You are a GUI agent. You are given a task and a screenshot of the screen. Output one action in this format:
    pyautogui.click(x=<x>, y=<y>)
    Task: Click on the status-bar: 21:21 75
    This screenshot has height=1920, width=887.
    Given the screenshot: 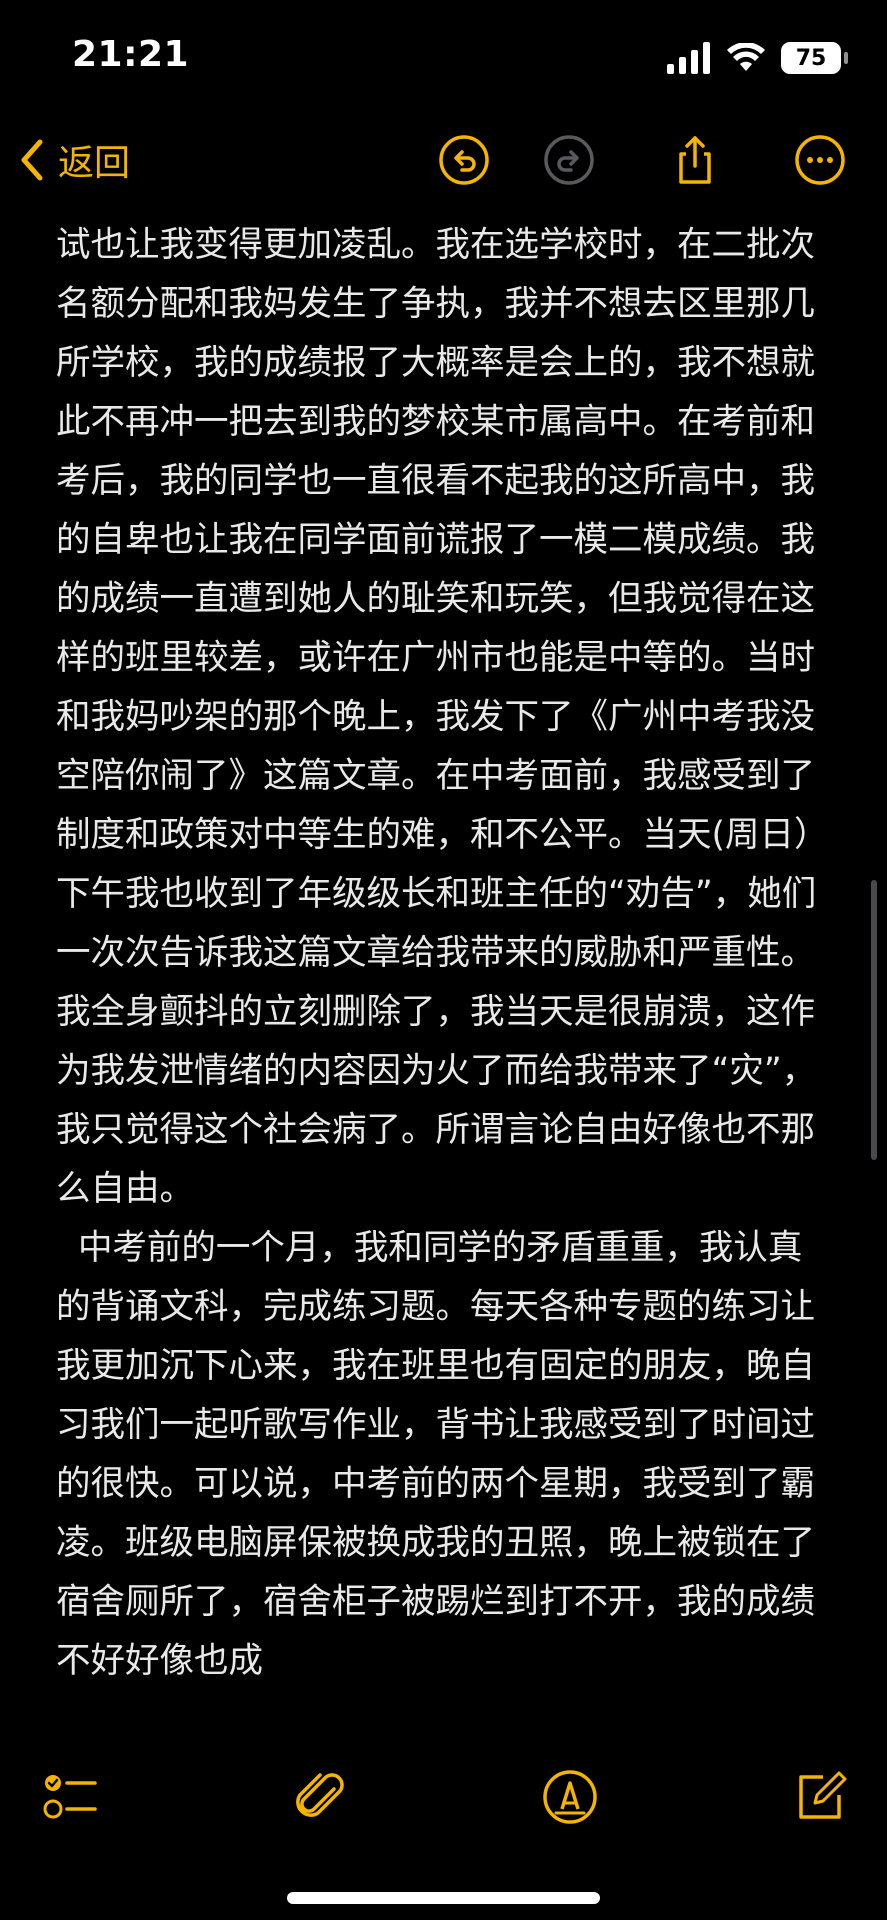 What is the action you would take?
    pyautogui.click(x=443, y=55)
    